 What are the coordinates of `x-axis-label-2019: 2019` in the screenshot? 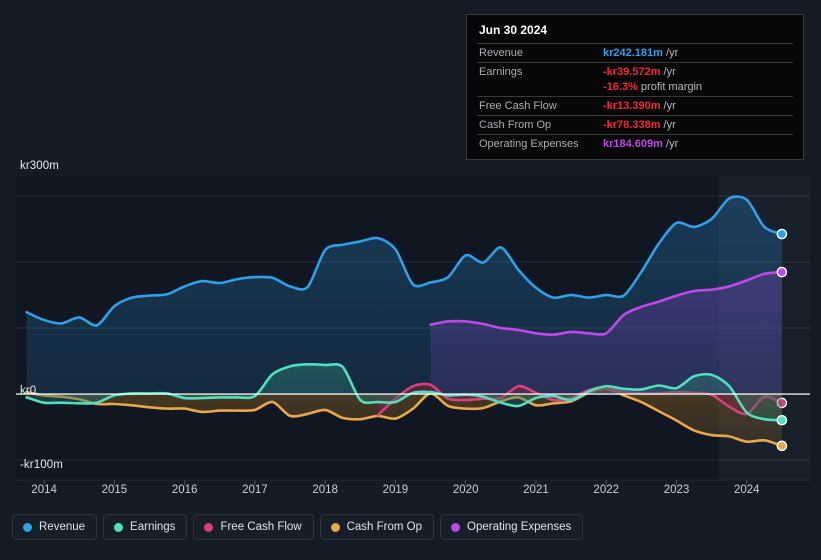 It's located at (395, 490).